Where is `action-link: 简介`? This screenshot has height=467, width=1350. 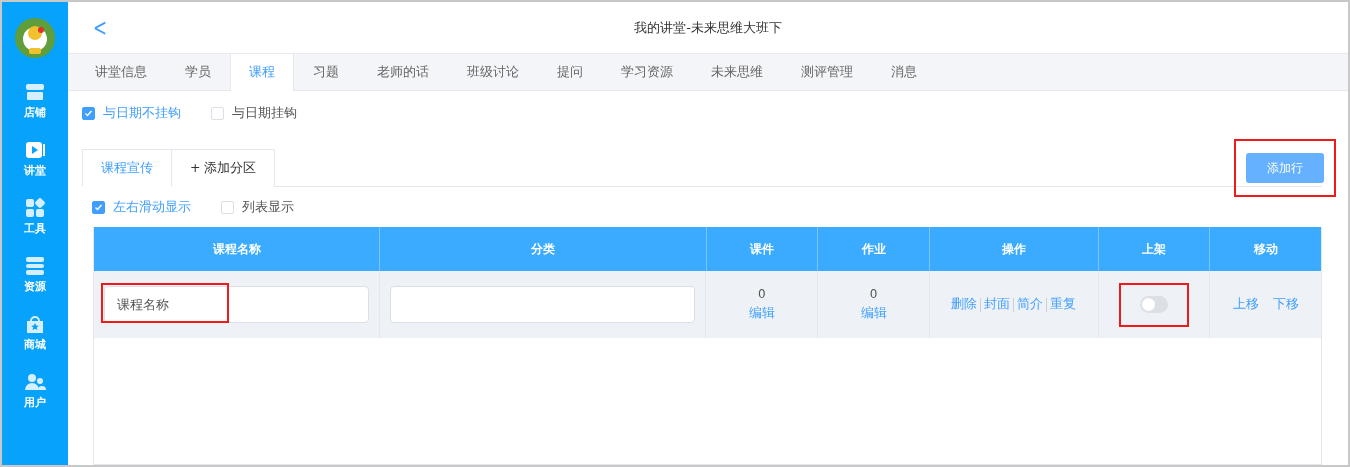 action-link: 简介 is located at coordinates (1030, 304).